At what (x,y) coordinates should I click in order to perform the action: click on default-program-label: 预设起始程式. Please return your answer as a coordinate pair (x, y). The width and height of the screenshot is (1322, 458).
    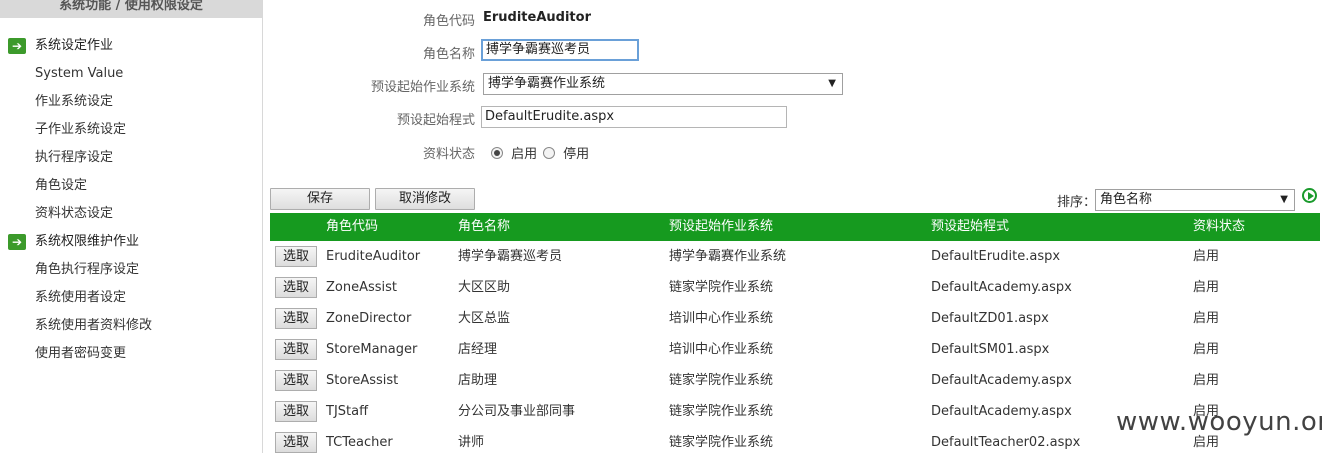
    Looking at the image, I should click on (435, 120).